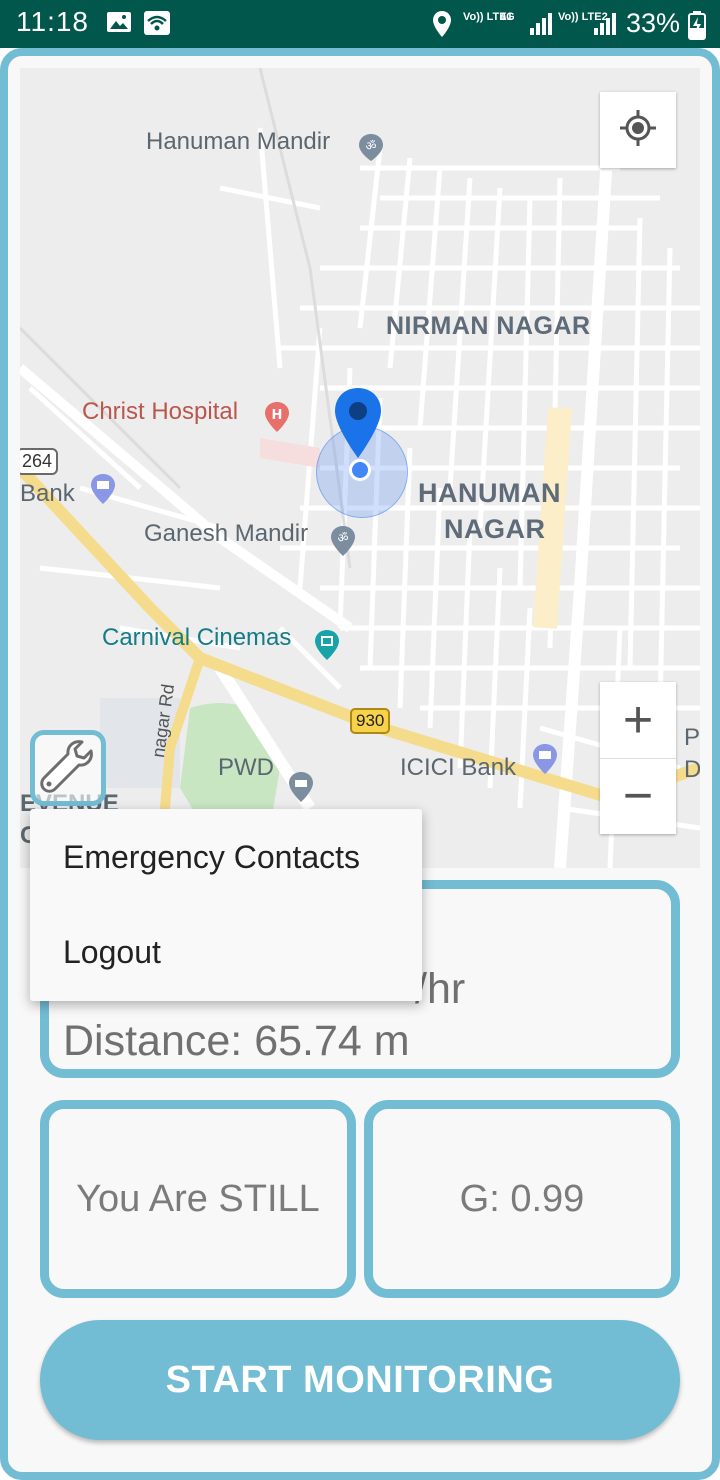 The image size is (720, 1480). What do you see at coordinates (358, 425) in the screenshot?
I see `location-pin-icon` at bounding box center [358, 425].